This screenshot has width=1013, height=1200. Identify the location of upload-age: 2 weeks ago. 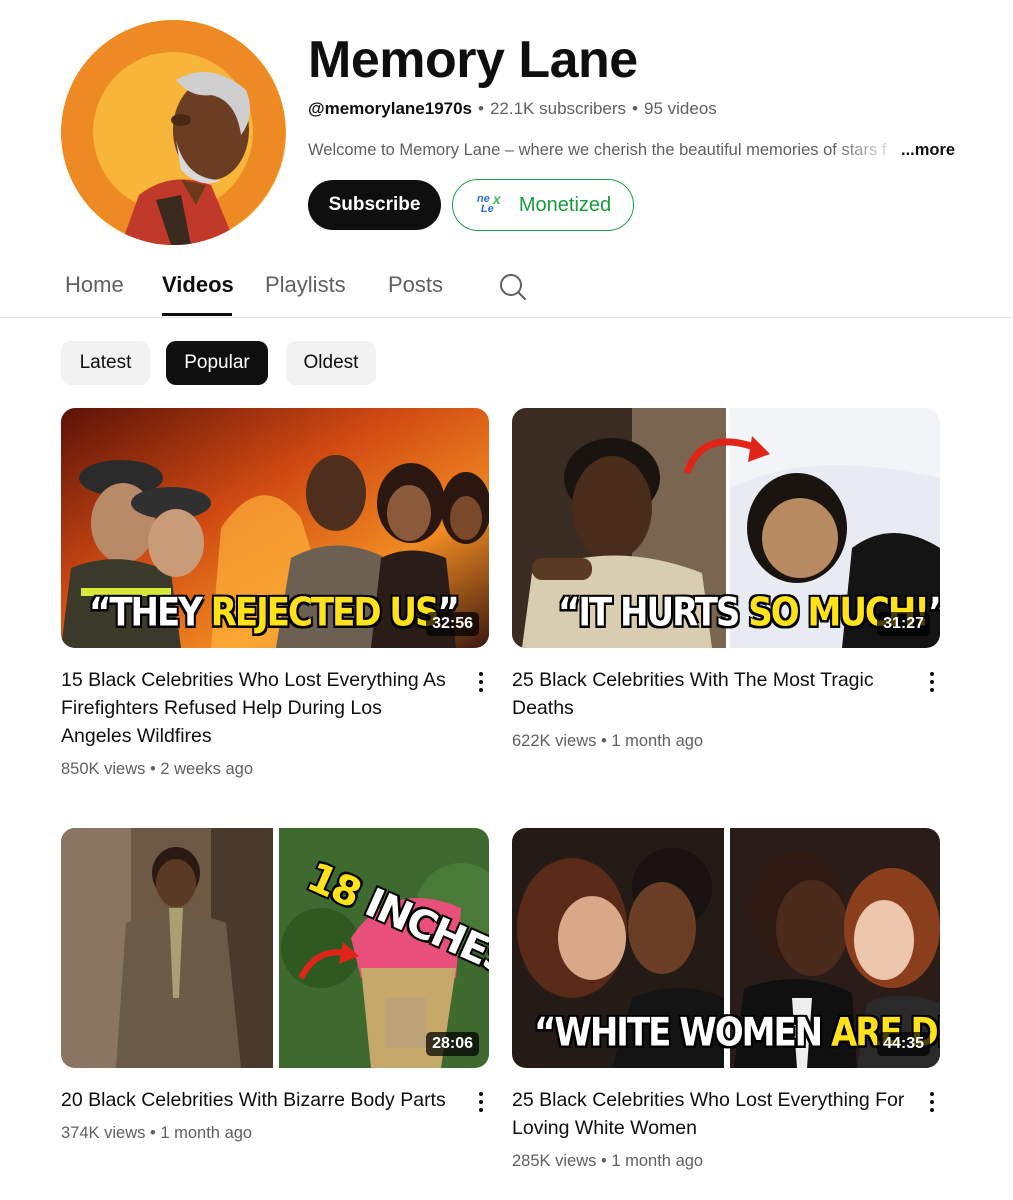
(207, 769).